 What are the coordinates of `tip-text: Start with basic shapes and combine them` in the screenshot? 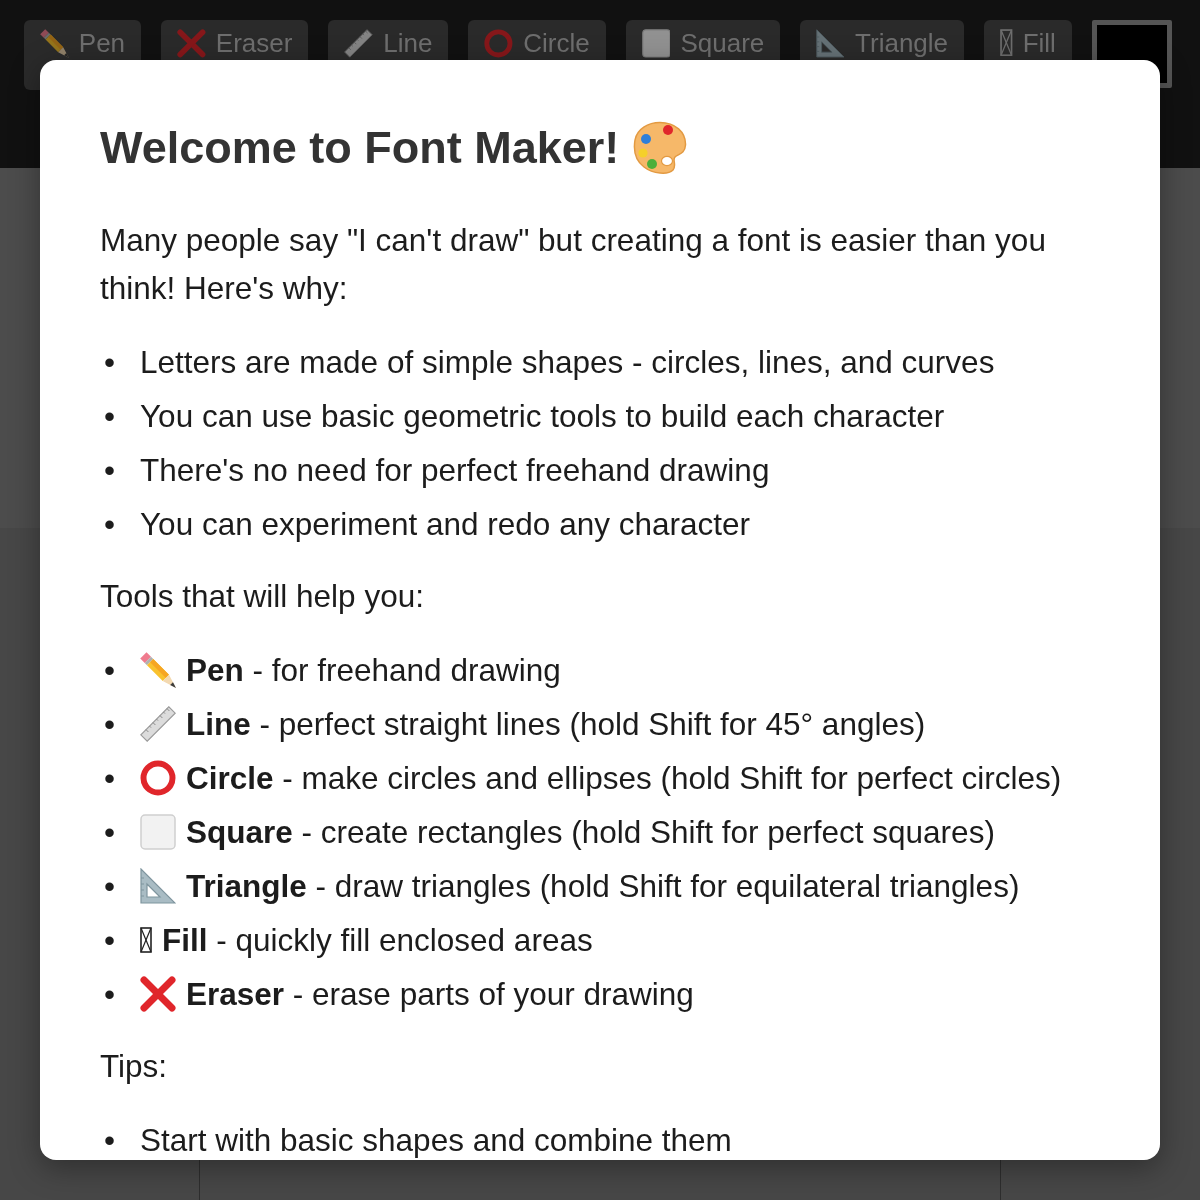 It's located at (436, 1140).